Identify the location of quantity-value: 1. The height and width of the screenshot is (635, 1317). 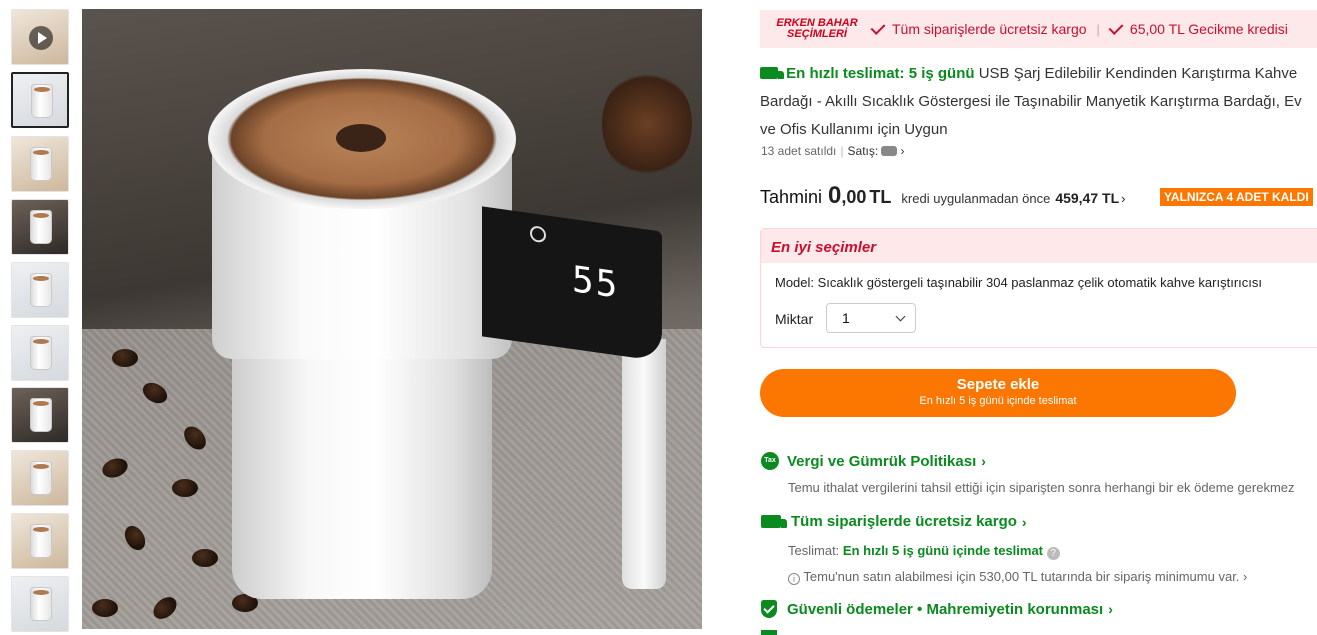
(846, 318).